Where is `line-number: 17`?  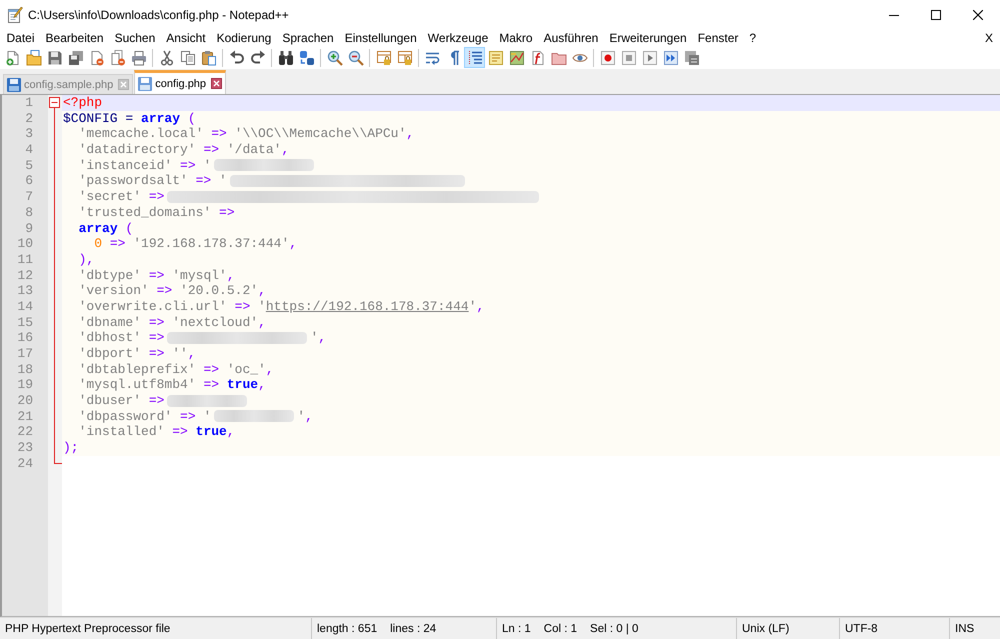 line-number: 17 is located at coordinates (25, 353).